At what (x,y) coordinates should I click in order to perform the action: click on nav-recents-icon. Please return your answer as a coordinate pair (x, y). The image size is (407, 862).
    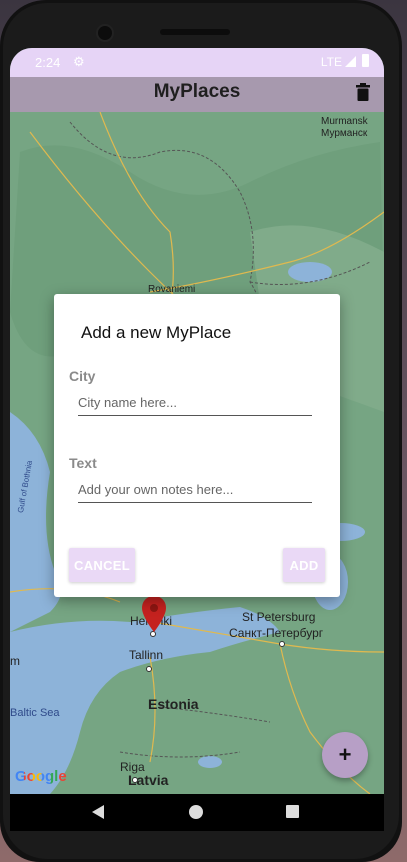
    Looking at the image, I should click on (292, 811).